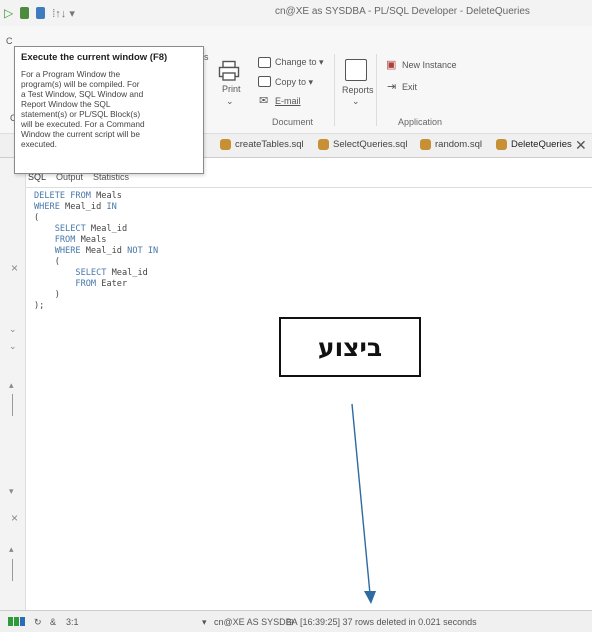  Describe the element at coordinates (66, 104) in the screenshot. I see `tooltip-line: Report Window the SQL` at that location.